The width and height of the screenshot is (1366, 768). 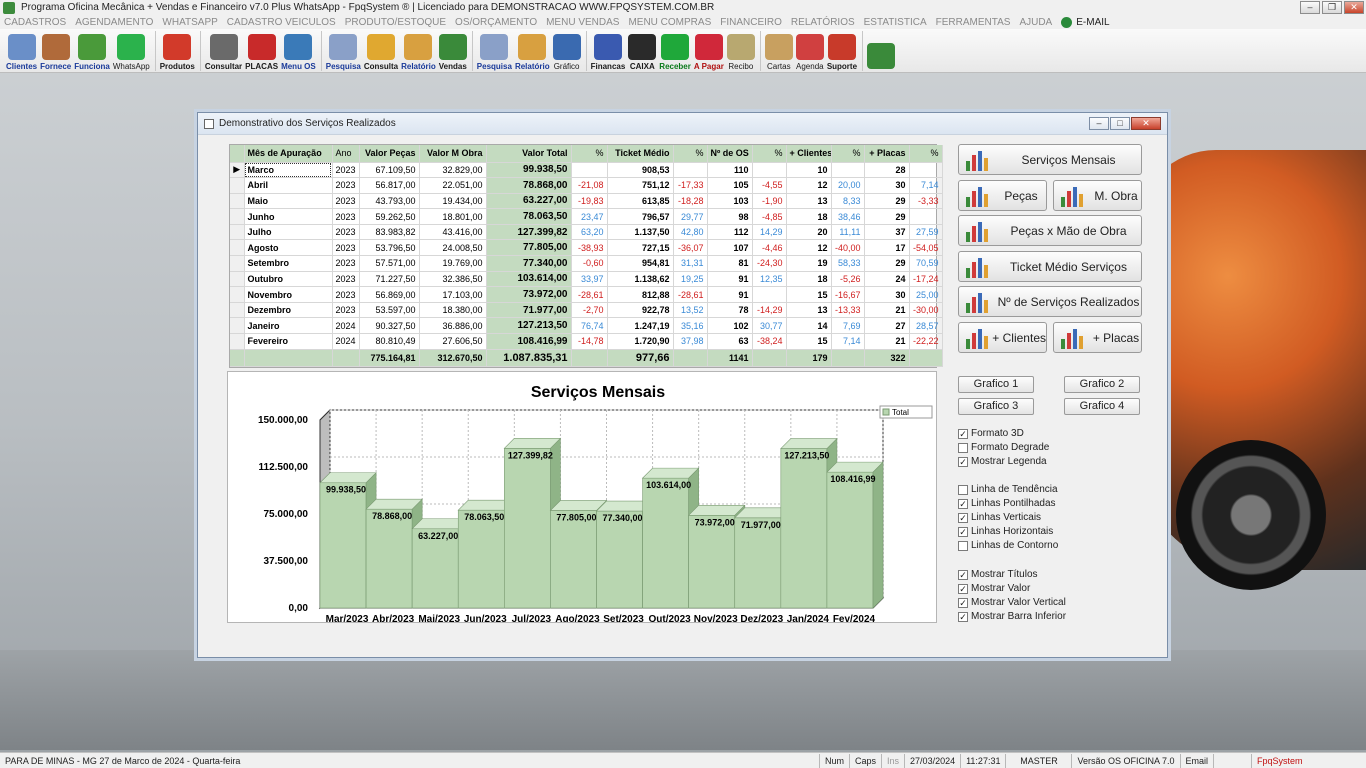 I want to click on cell-p4: 11,11, so click(x=848, y=232).